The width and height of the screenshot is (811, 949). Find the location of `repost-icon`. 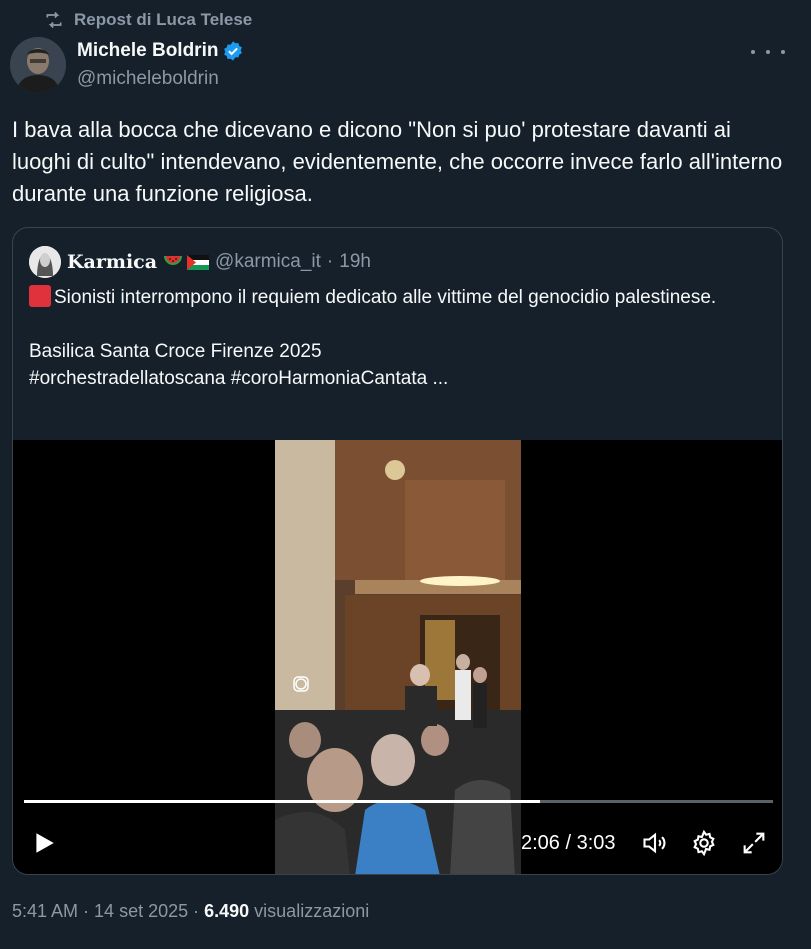

repost-icon is located at coordinates (54, 20).